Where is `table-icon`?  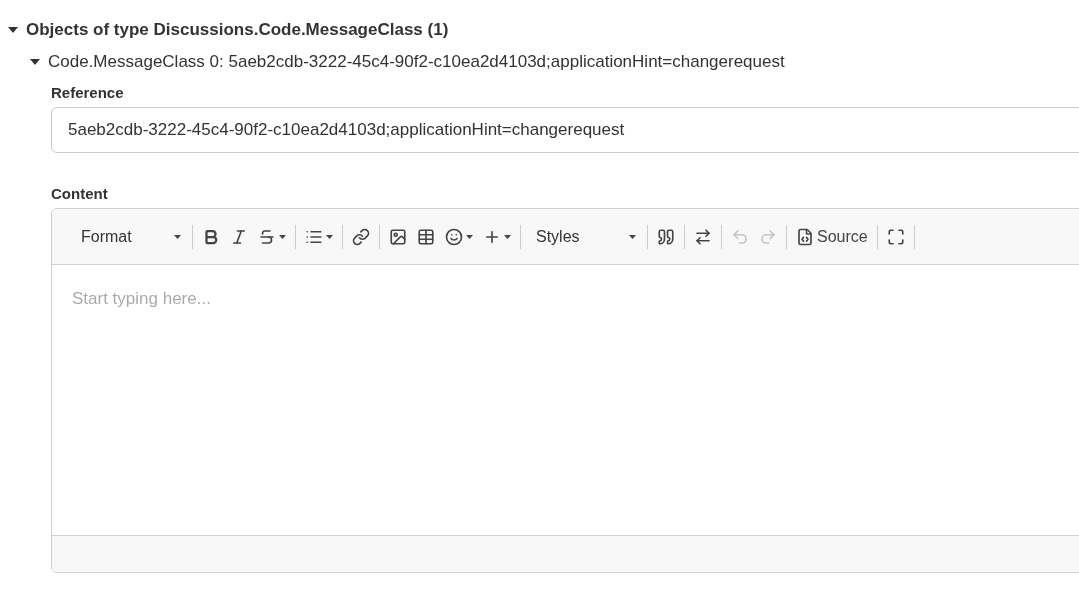 table-icon is located at coordinates (426, 236).